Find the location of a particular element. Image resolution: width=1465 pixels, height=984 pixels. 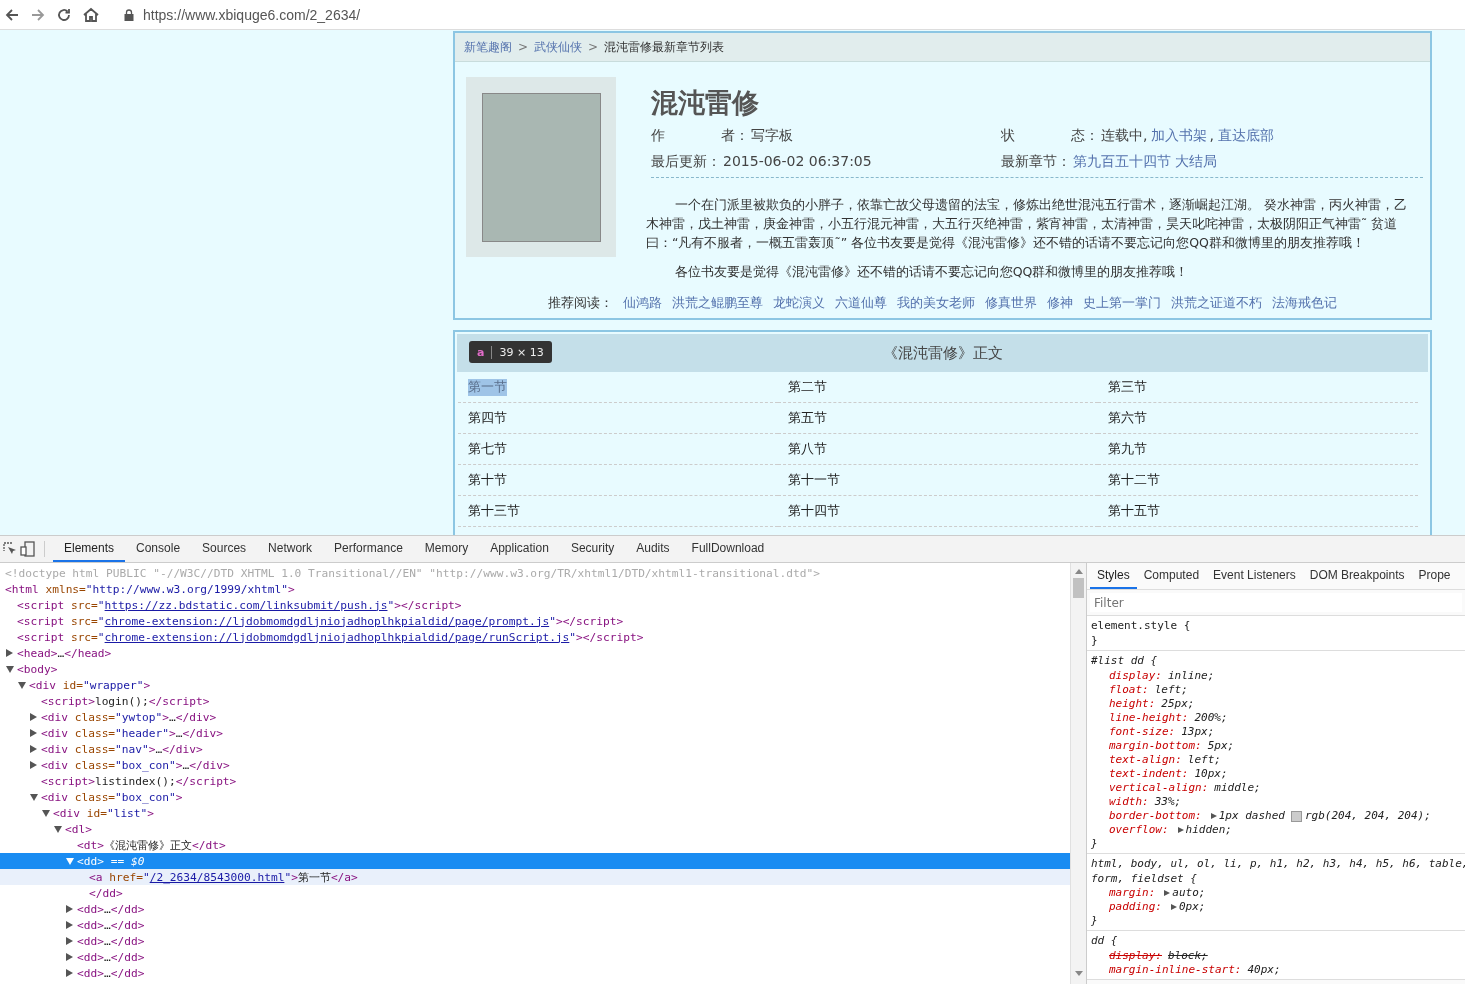

recommend-link: 修神 is located at coordinates (1060, 303).